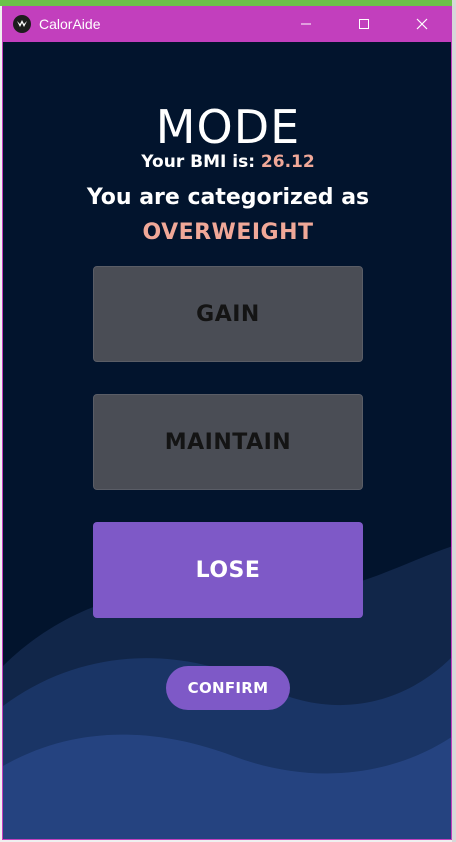 The image size is (456, 842). I want to click on bmi-label: Your BMI is:, so click(198, 162).